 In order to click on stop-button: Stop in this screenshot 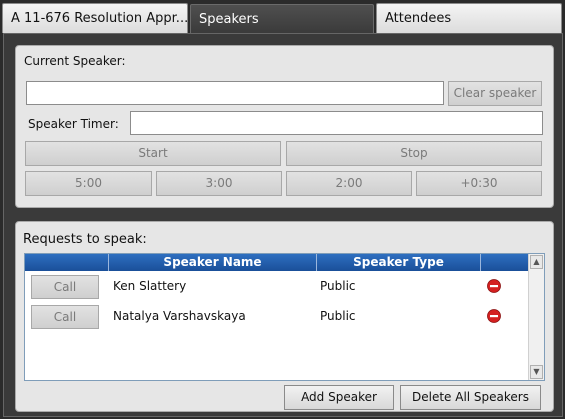, I will do `click(414, 153)`.